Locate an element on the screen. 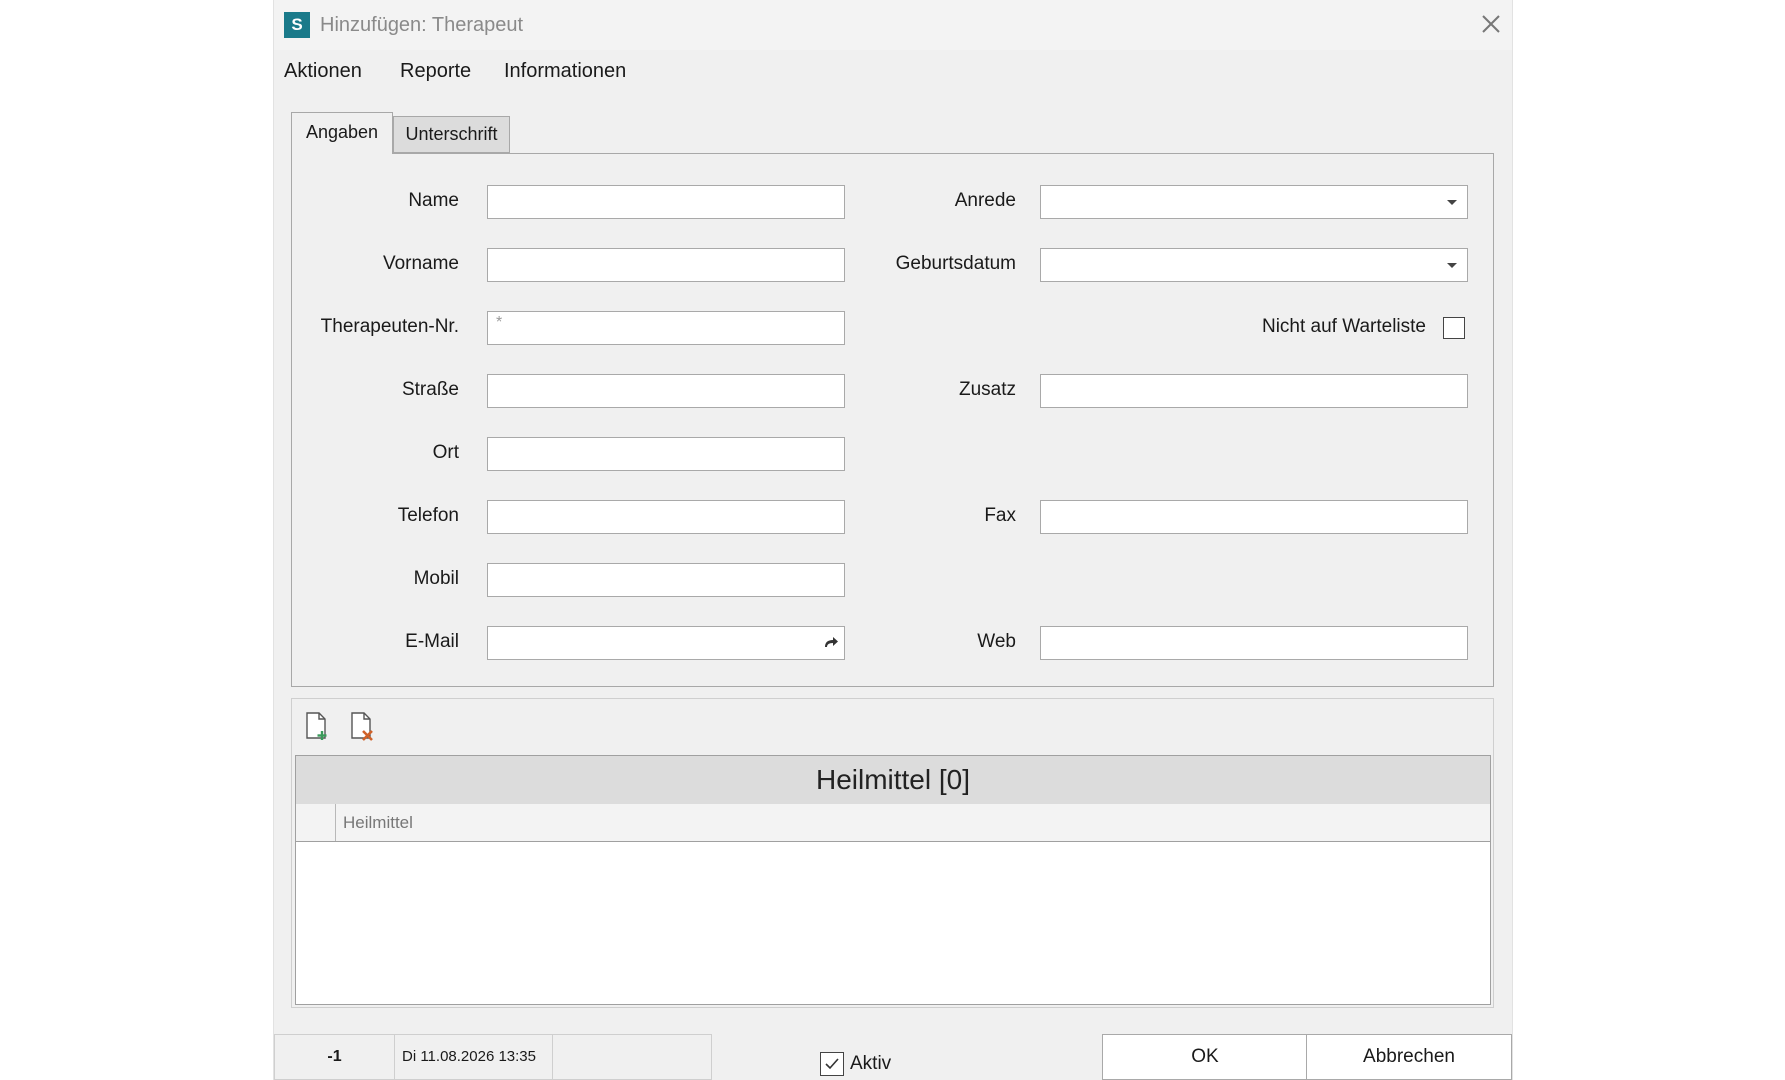 Image resolution: width=1785 pixels, height=1080 pixels. tab-unterschrift: Unterschrift is located at coordinates (451, 134).